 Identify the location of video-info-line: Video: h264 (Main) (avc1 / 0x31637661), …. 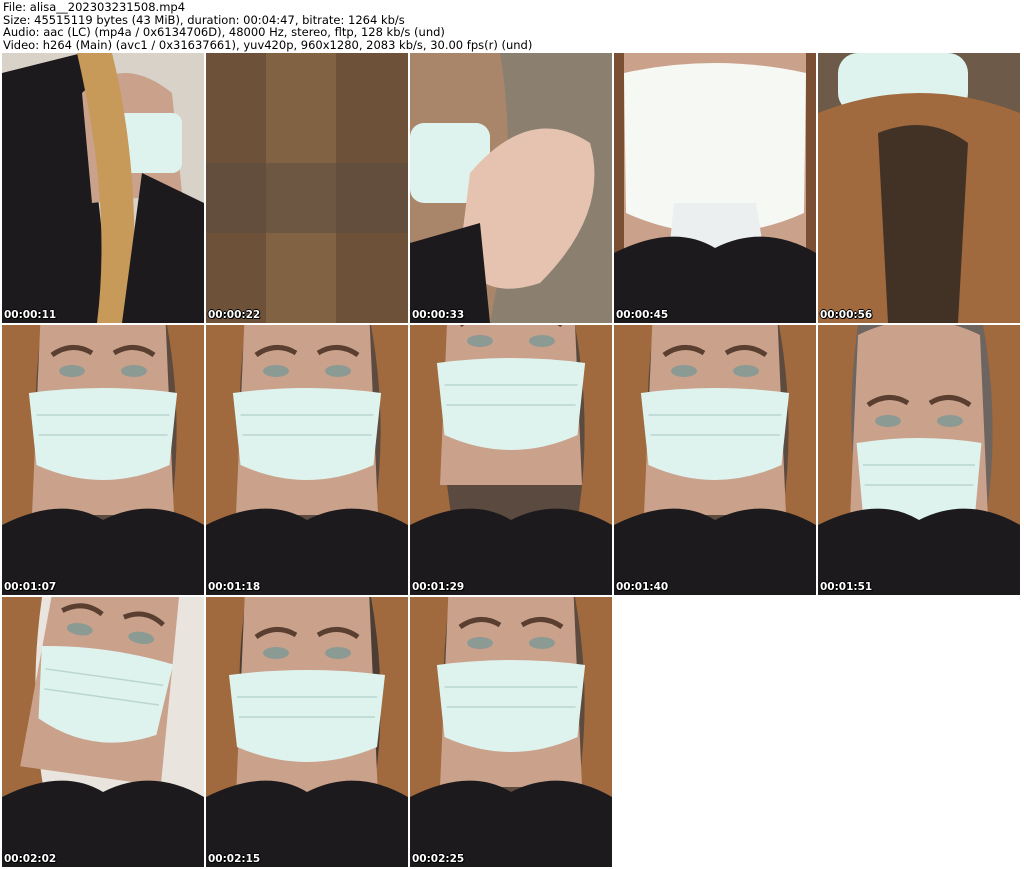
(268, 44).